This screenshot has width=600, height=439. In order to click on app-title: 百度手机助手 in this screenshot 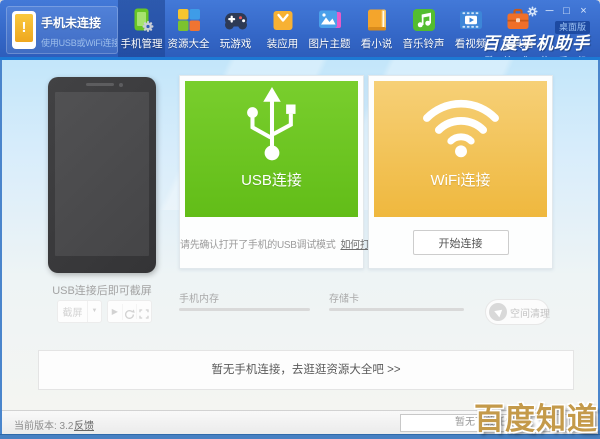, I will do `click(536, 43)`.